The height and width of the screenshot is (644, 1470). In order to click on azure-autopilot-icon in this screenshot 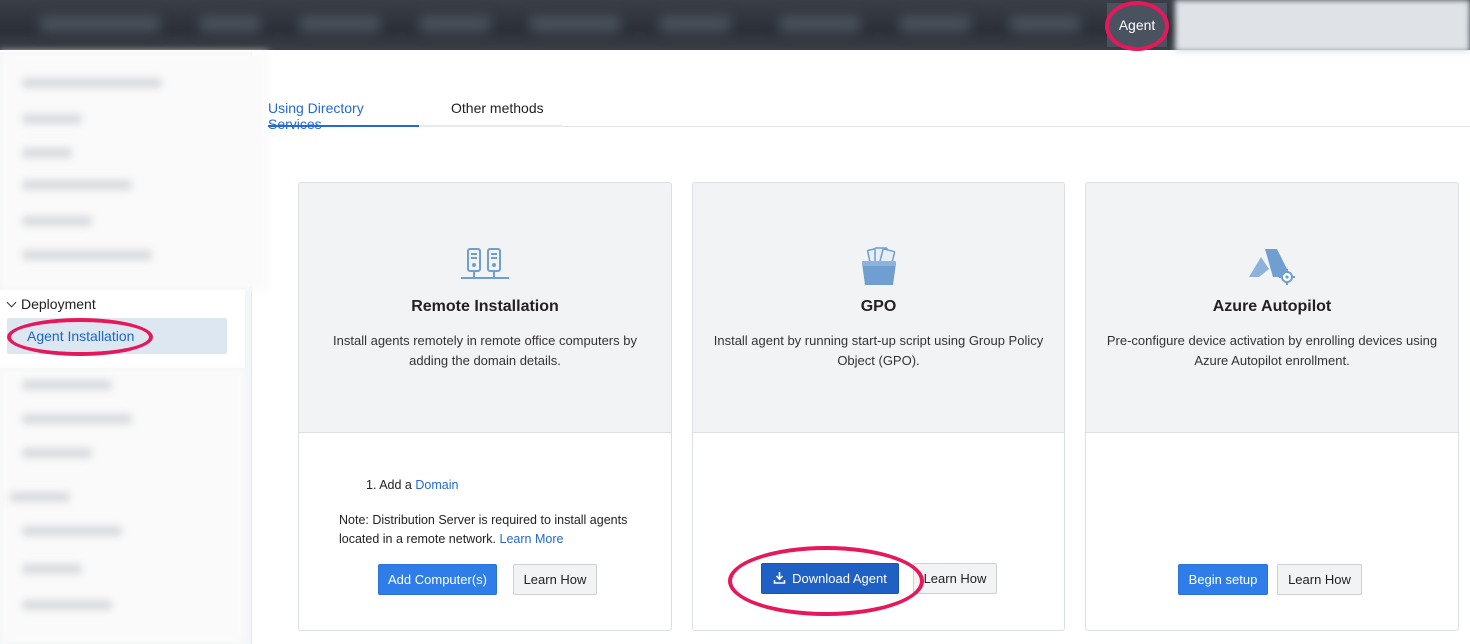, I will do `click(1272, 268)`.